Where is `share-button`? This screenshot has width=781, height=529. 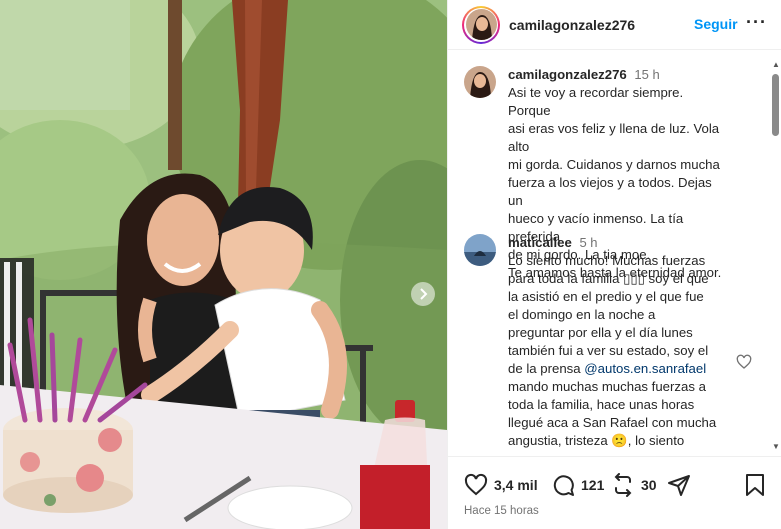
share-button is located at coordinates (679, 485).